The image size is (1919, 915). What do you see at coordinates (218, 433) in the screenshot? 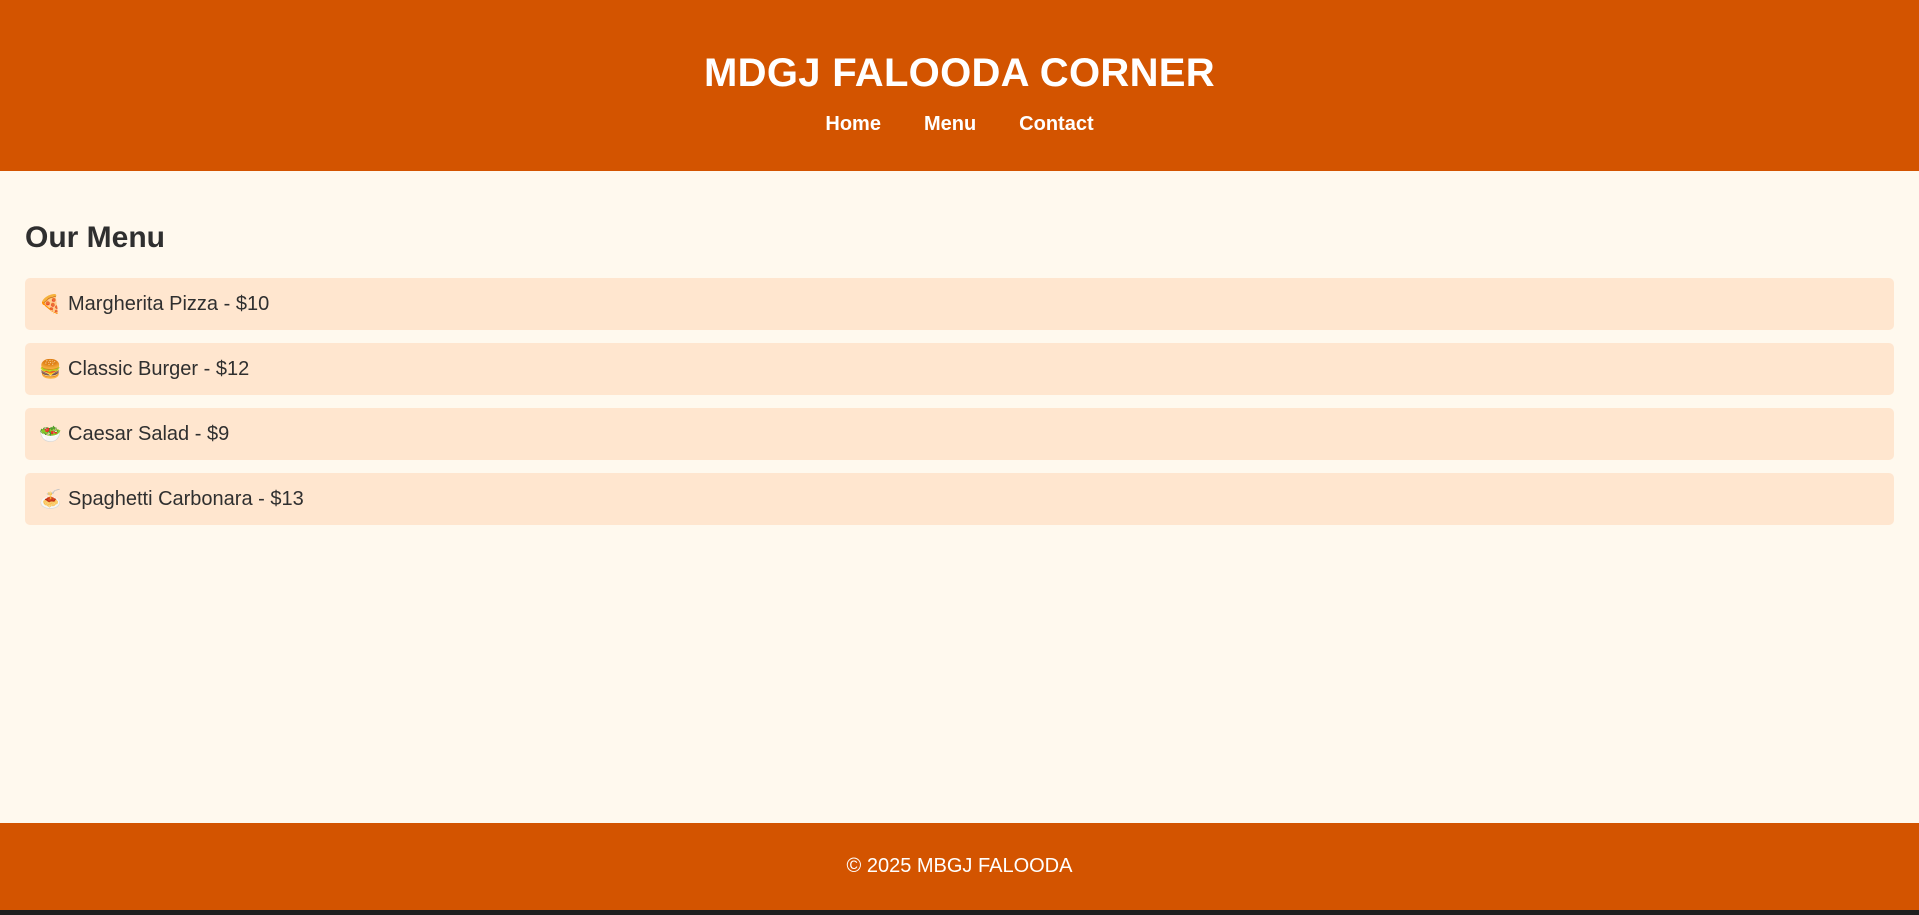
I see `menu-item-price: $9` at bounding box center [218, 433].